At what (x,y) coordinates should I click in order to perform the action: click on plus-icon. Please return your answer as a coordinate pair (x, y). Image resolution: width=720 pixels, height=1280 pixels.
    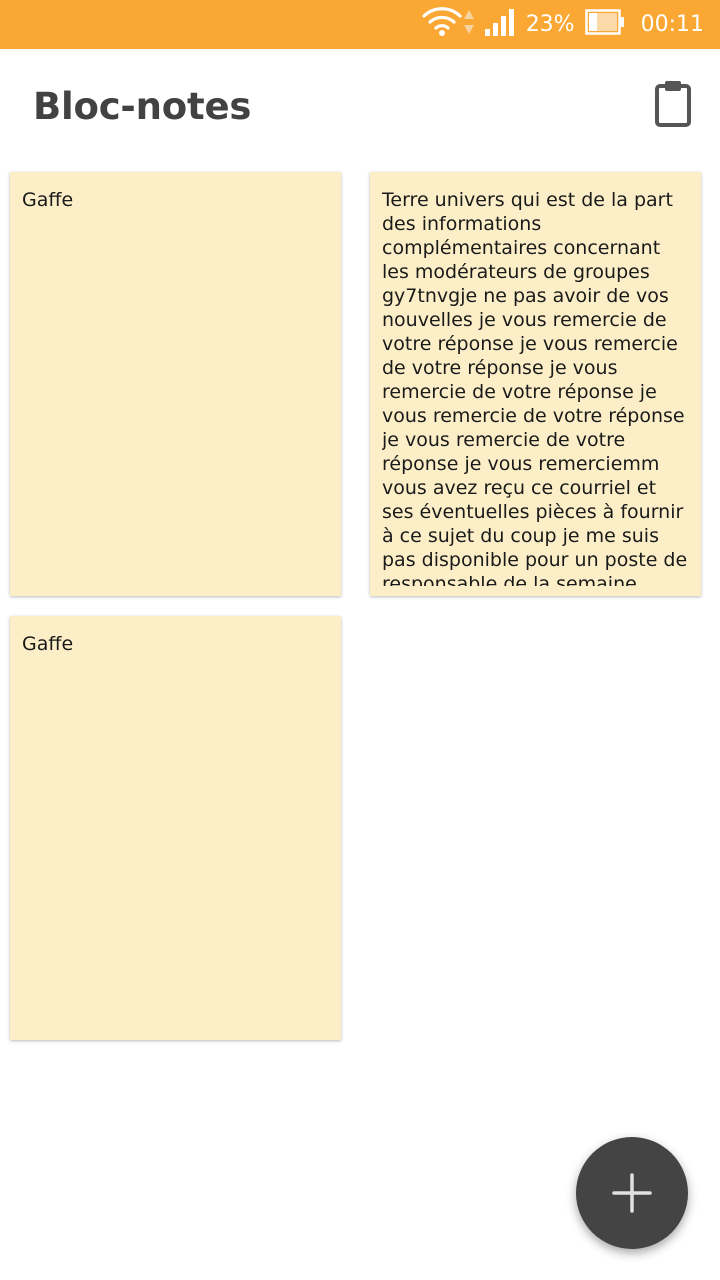
    Looking at the image, I should click on (632, 1193).